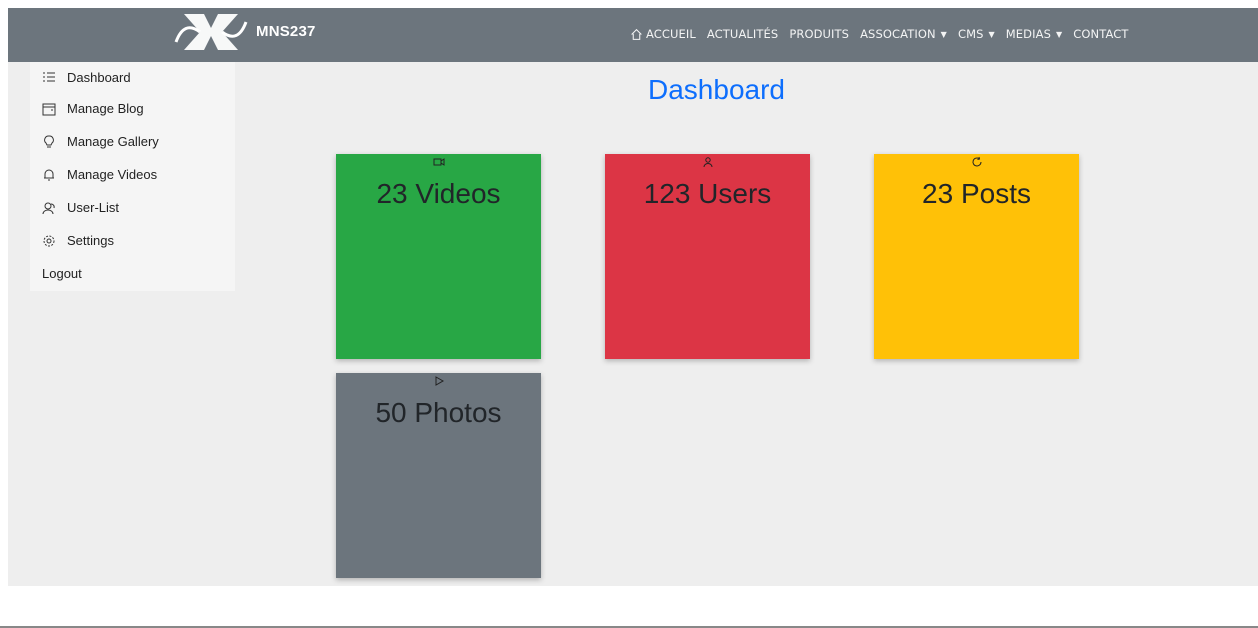 The image size is (1258, 628). Describe the element at coordinates (707, 193) in the screenshot. I see `users-count: 123 Users` at that location.